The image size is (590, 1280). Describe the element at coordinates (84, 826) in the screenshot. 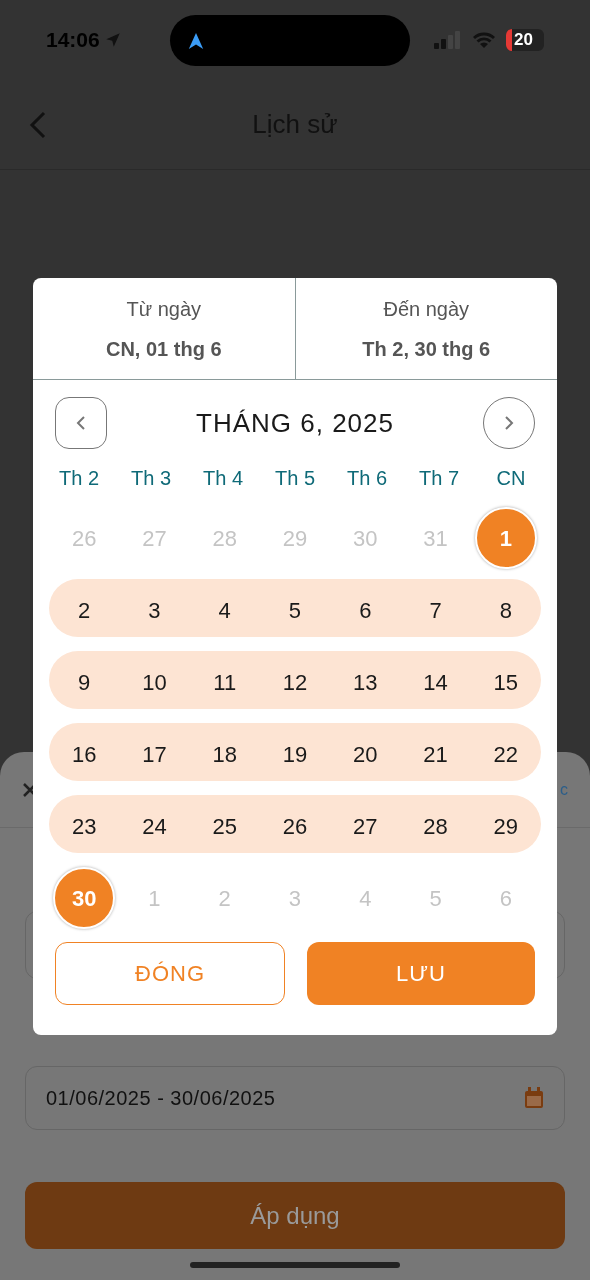

I see `calendar-day: 23` at that location.